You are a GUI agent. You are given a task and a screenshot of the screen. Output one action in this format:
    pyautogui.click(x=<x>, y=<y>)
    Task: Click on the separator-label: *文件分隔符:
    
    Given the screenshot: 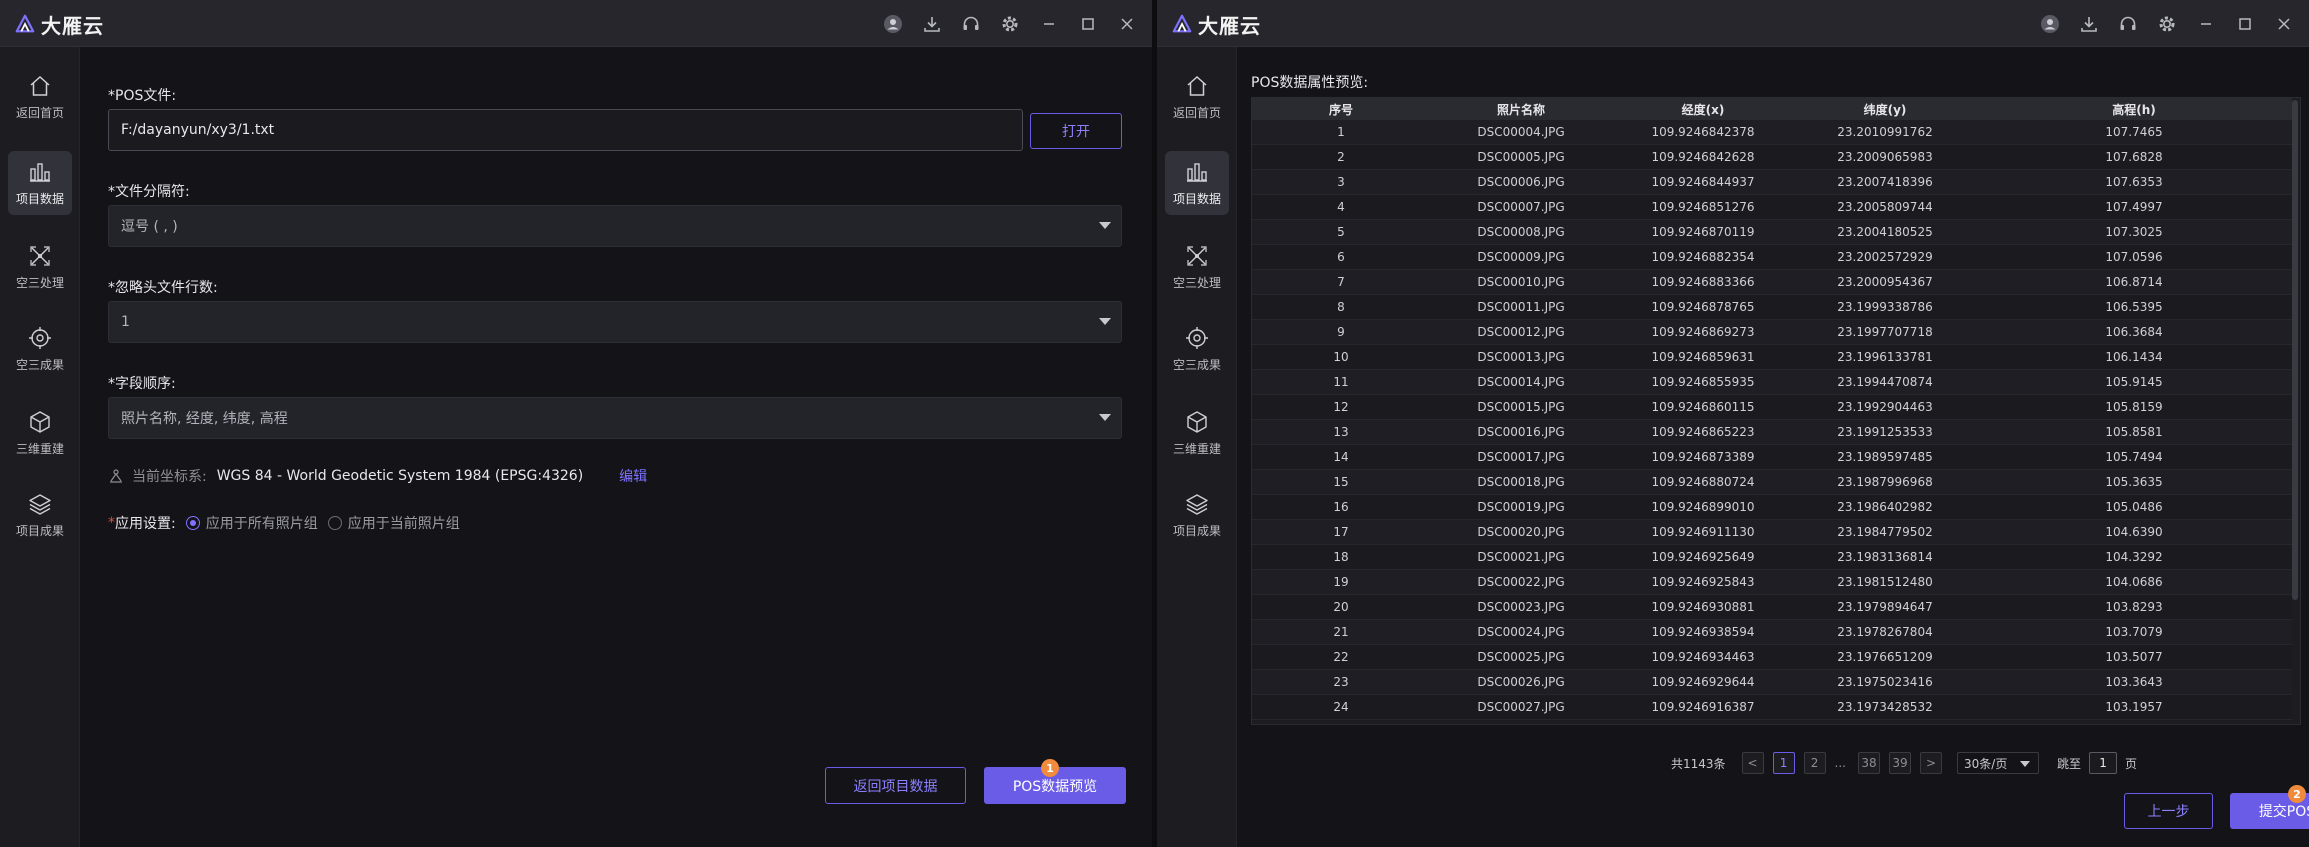 What is the action you would take?
    pyautogui.click(x=149, y=192)
    